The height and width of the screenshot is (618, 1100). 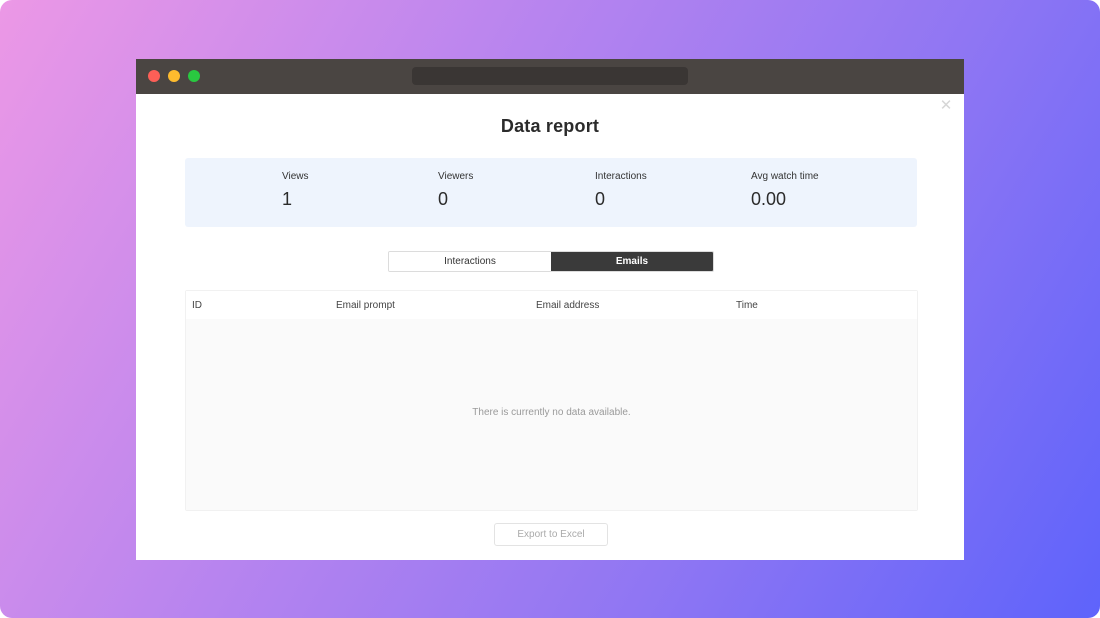 What do you see at coordinates (365, 305) in the screenshot?
I see `column-header-email-prompt: Email prompt` at bounding box center [365, 305].